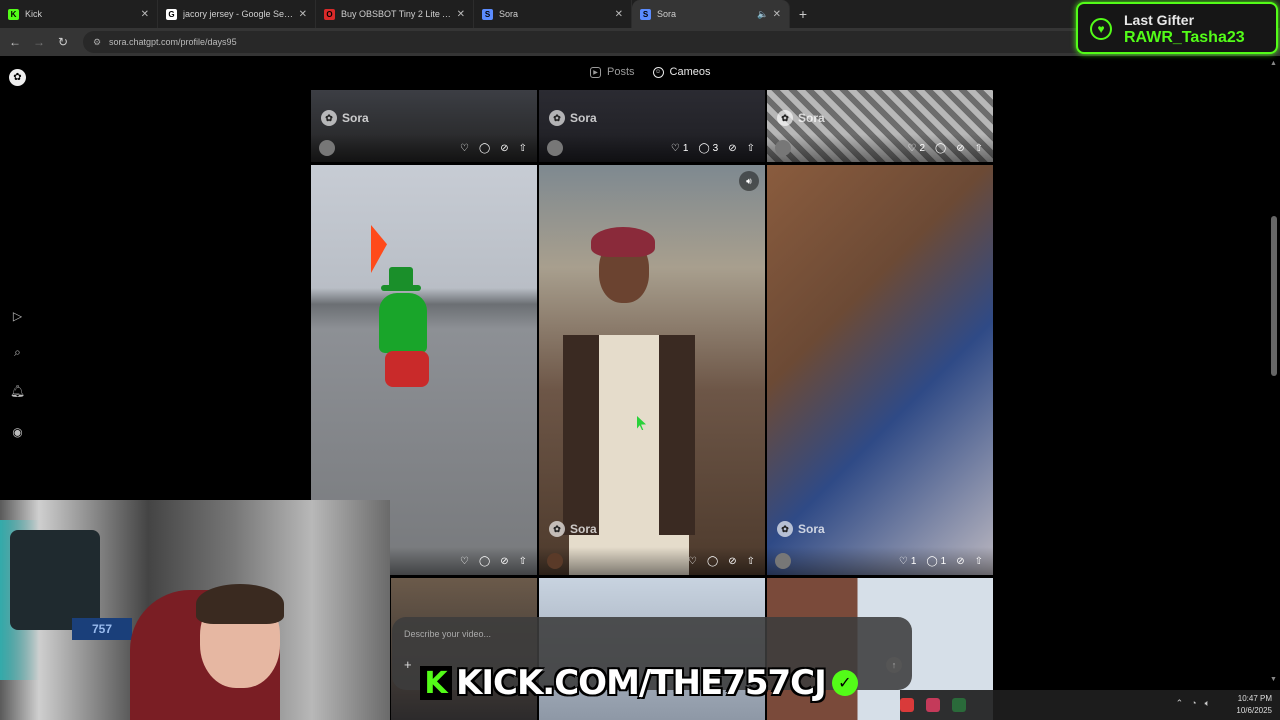  What do you see at coordinates (379, 249) in the screenshot?
I see `flag-shape` at bounding box center [379, 249].